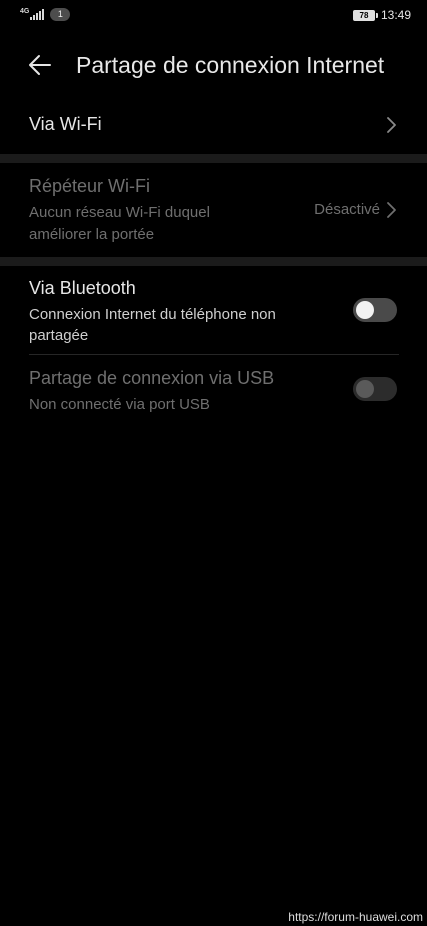 This screenshot has width=427, height=926. What do you see at coordinates (347, 209) in the screenshot?
I see `wifi-repeater-status: Désactivé` at bounding box center [347, 209].